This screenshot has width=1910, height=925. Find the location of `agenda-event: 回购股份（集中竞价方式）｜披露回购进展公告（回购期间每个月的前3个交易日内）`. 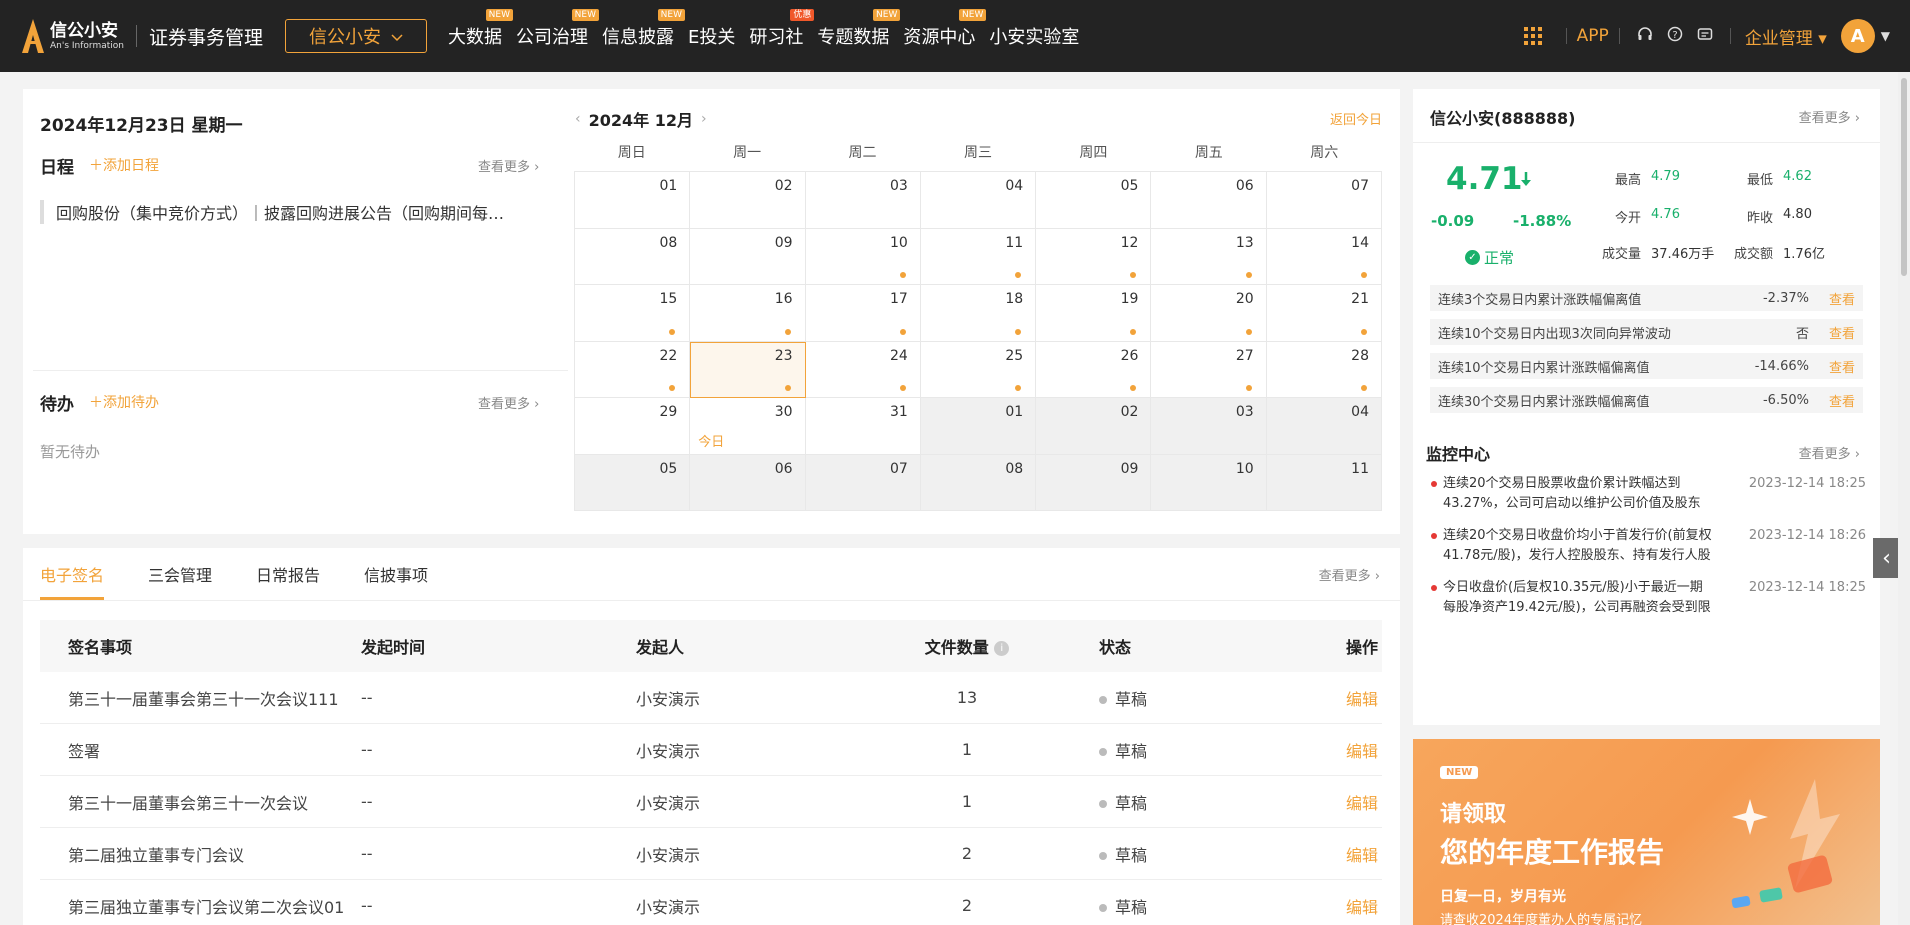

agenda-event: 回购股份（集中竞价方式）｜披露回购进展公告（回购期间每个月的前3个交易日内） is located at coordinates (280, 212).